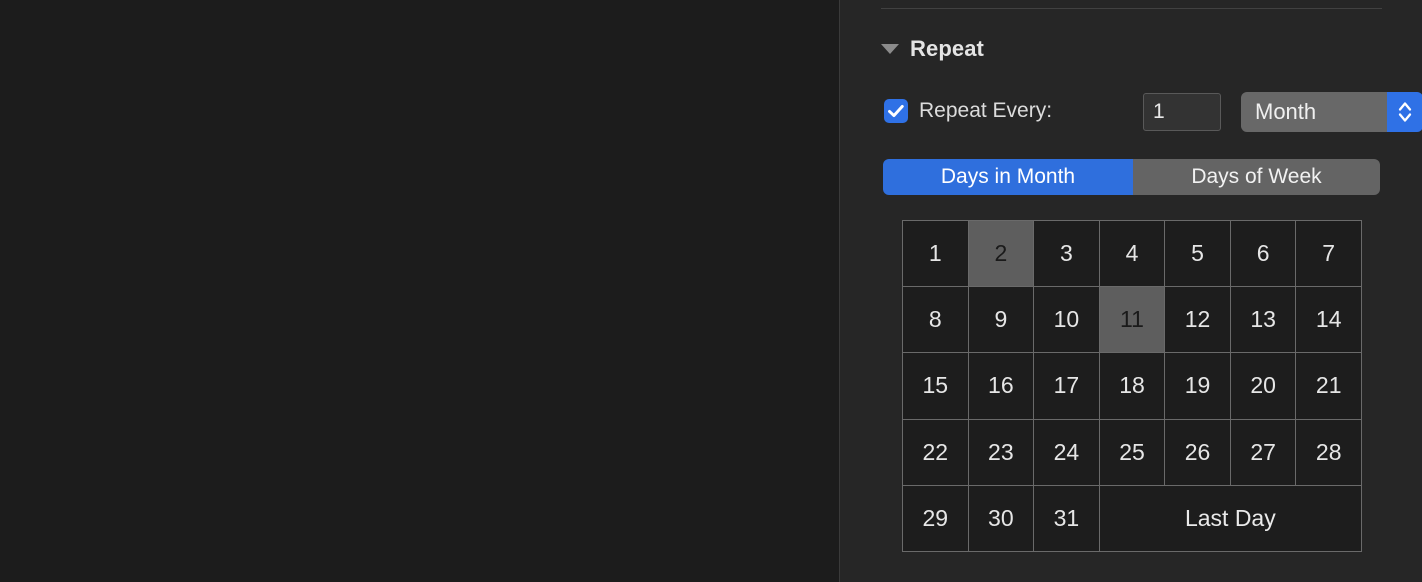  I want to click on day-cell: 20, so click(1263, 386).